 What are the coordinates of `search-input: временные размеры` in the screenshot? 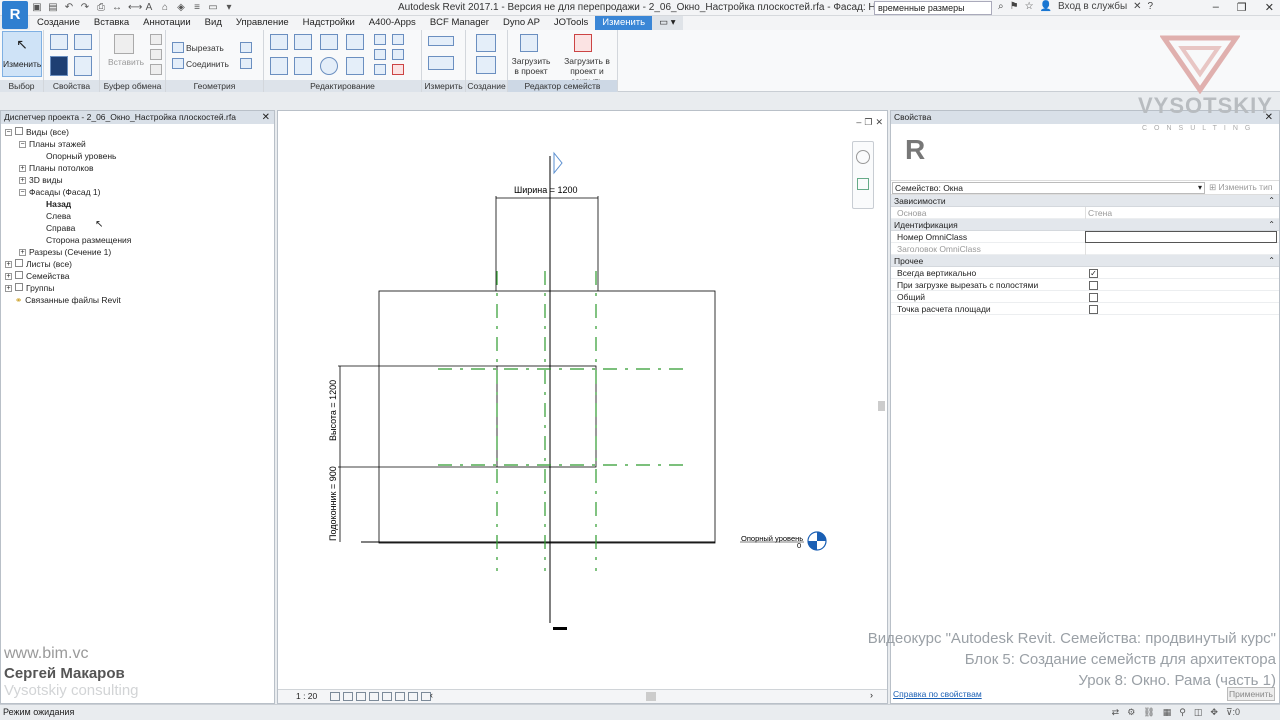 It's located at (933, 8).